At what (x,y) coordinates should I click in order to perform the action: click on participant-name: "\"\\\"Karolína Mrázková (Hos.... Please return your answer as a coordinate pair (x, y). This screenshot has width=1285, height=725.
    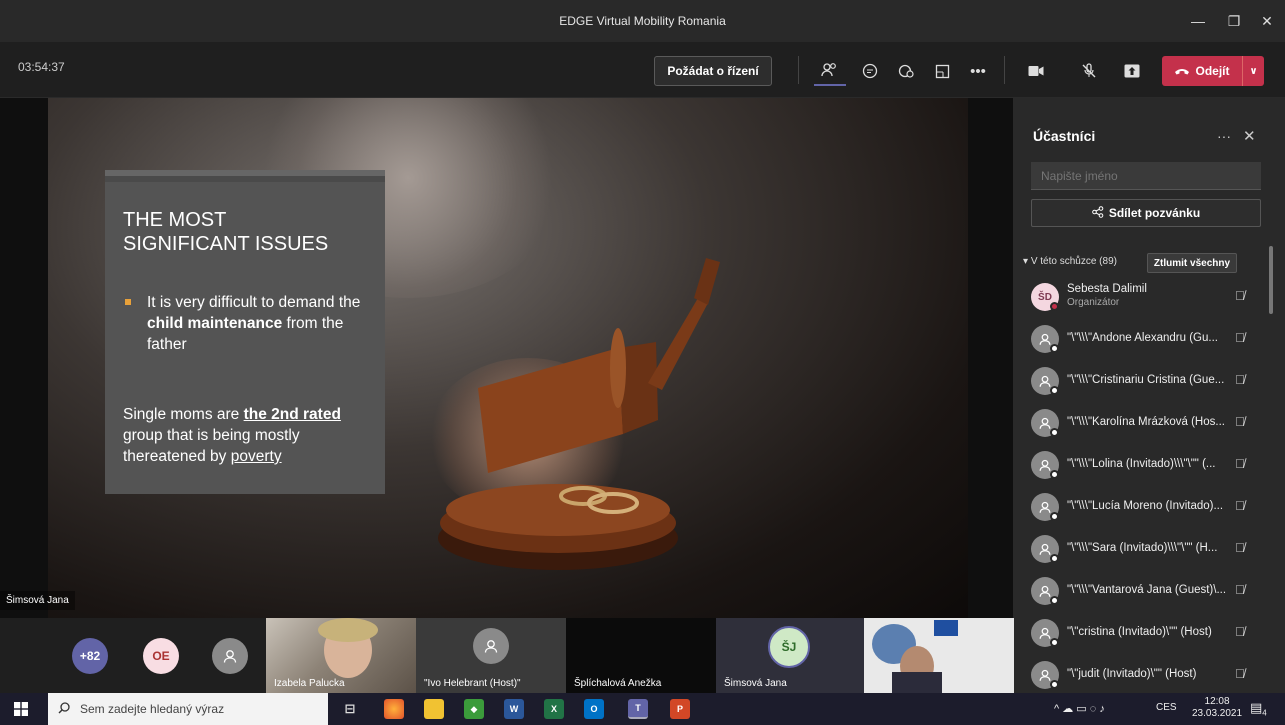
    Looking at the image, I should click on (1146, 422).